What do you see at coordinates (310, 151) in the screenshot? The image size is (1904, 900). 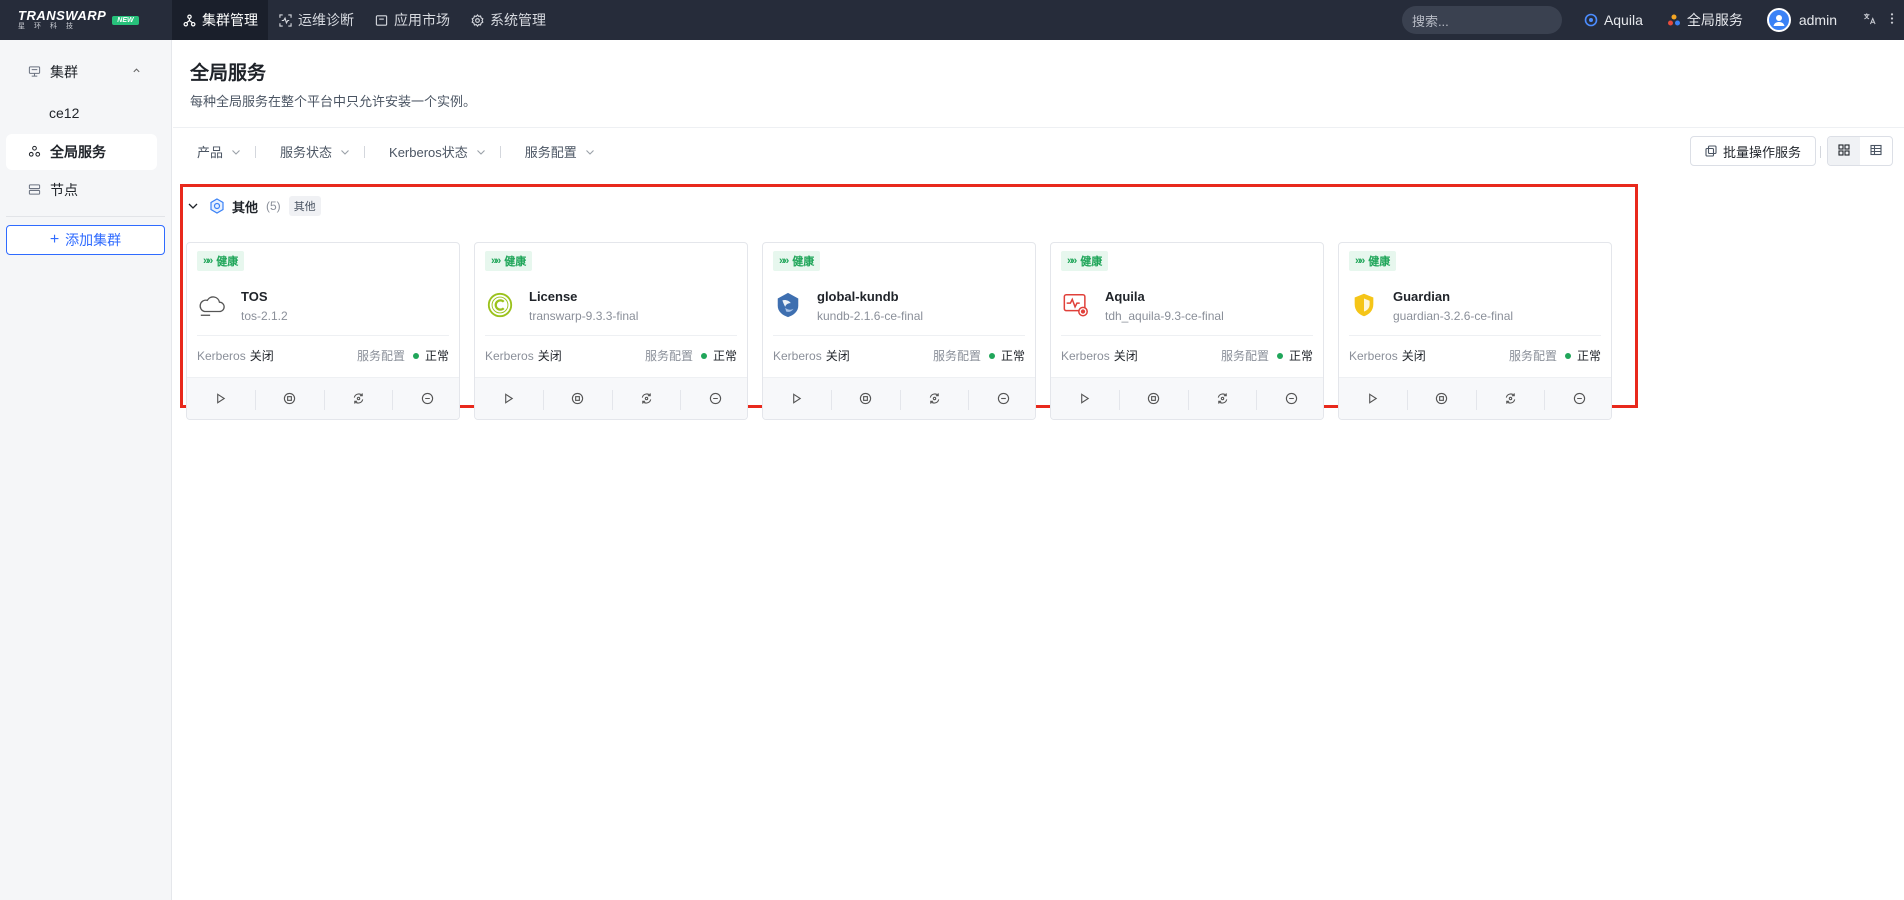 I see `filter-service-status: 服务状态` at bounding box center [310, 151].